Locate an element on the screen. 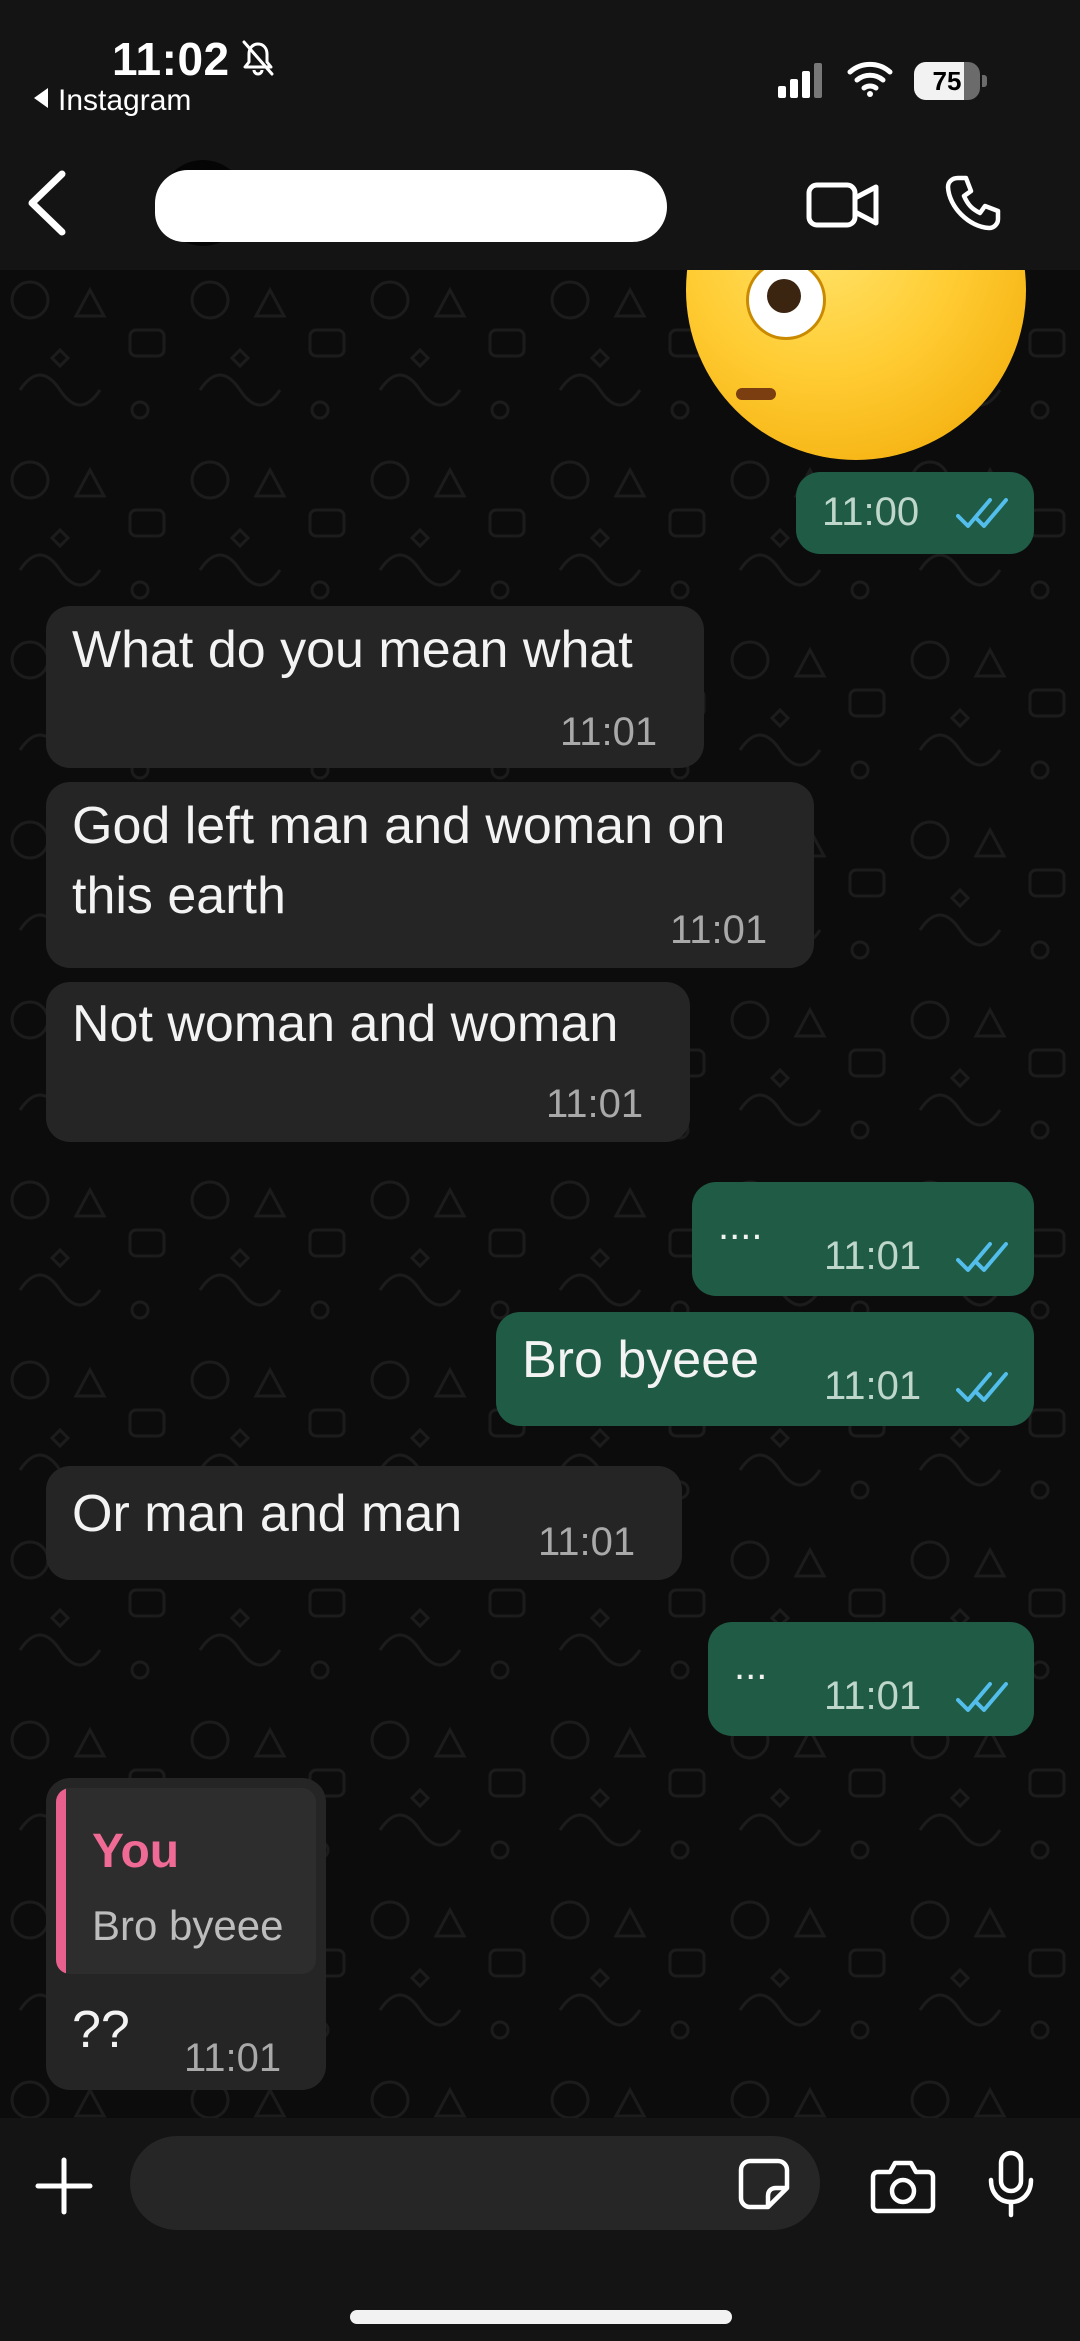  message-text: Bro byeee is located at coordinates (641, 1360).